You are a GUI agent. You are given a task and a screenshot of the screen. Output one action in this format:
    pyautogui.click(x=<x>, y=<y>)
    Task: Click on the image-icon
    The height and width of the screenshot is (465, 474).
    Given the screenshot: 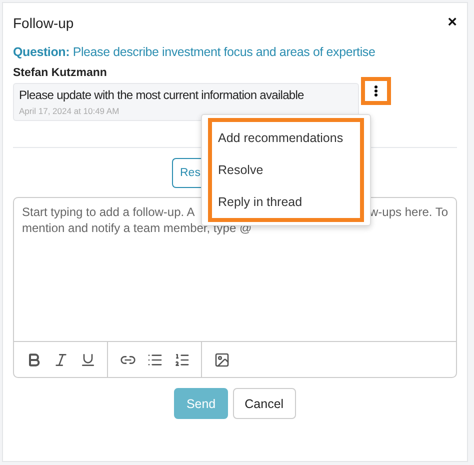 What is the action you would take?
    pyautogui.click(x=222, y=360)
    